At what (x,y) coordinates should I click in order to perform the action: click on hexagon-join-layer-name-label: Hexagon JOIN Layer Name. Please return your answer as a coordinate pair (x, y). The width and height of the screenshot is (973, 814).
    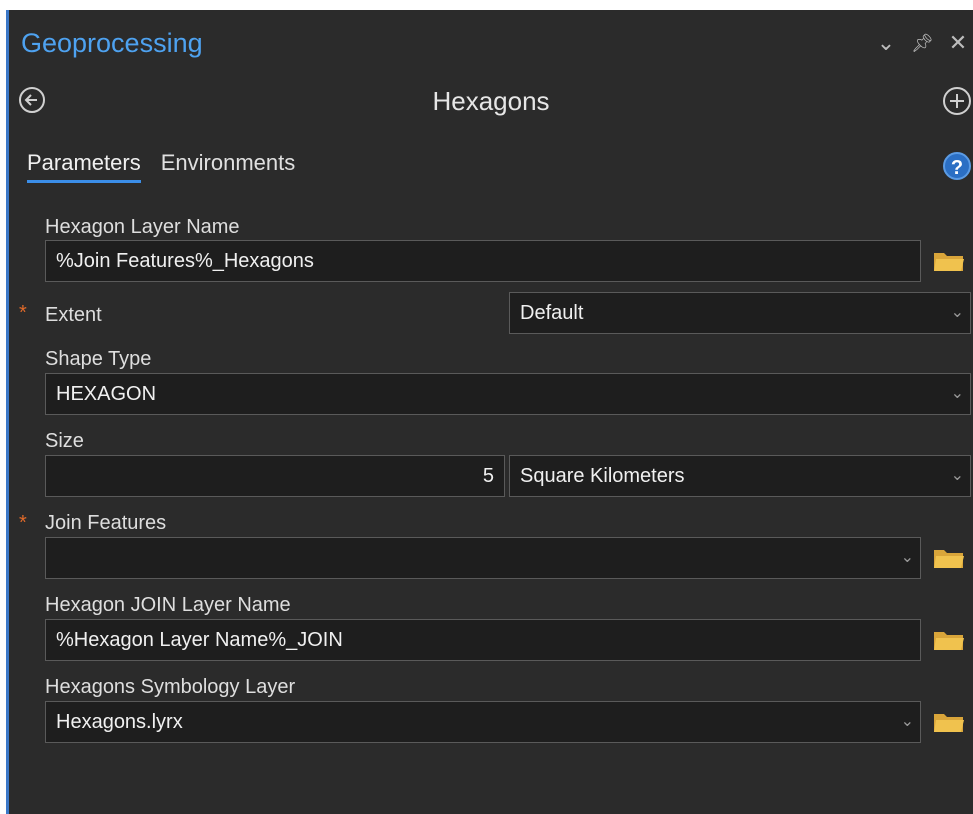
    Looking at the image, I should click on (168, 605).